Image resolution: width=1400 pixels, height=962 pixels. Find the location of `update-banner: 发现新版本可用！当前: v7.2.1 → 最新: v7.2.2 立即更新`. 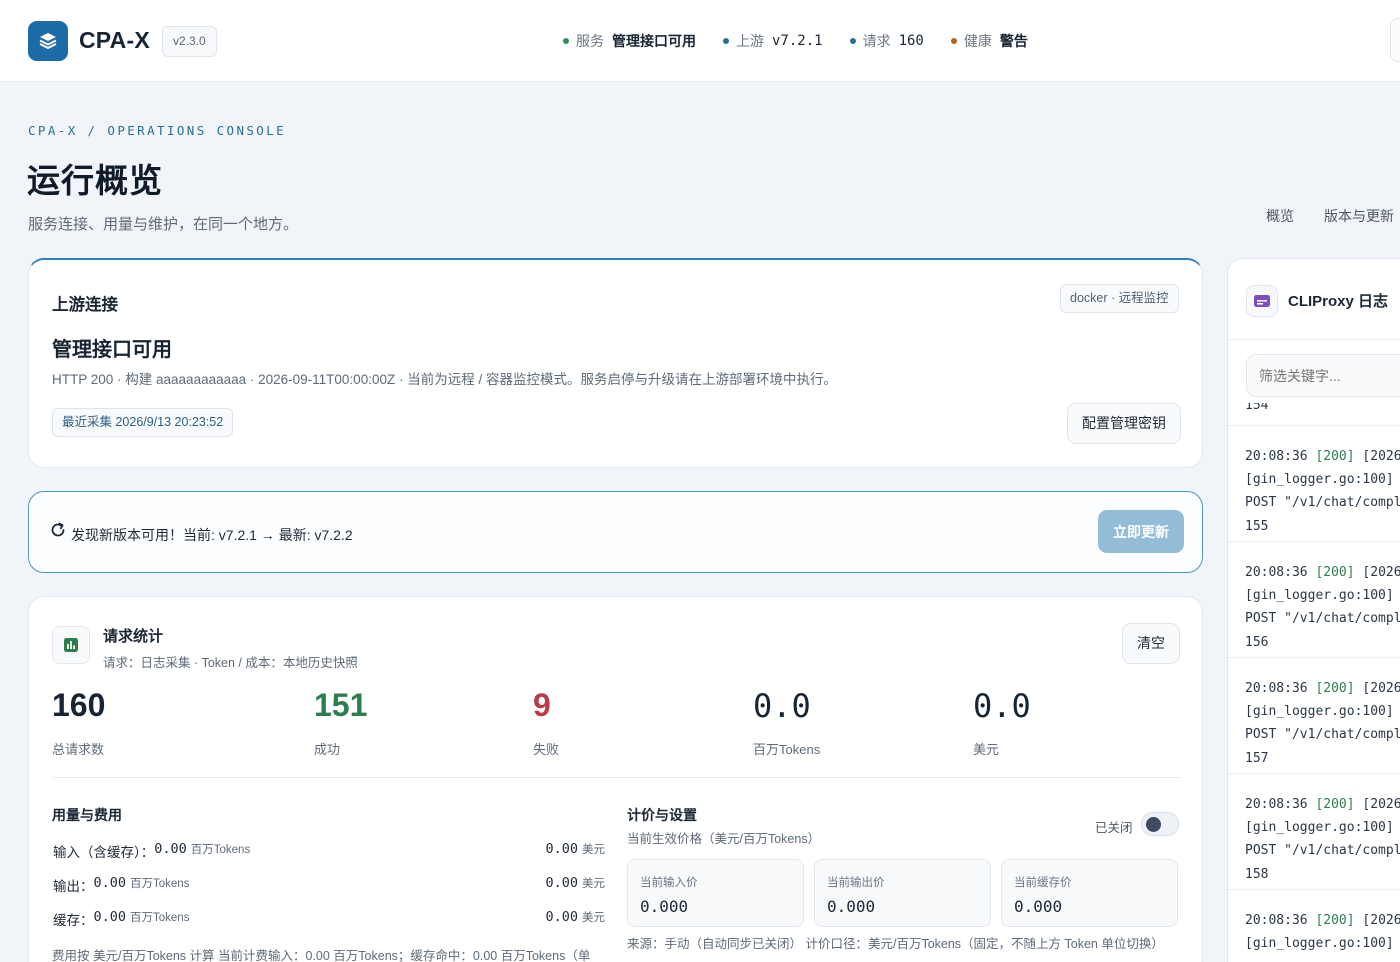

update-banner: 发现新版本可用！当前: v7.2.1 → 最新: v7.2.2 立即更新 is located at coordinates (615, 532).